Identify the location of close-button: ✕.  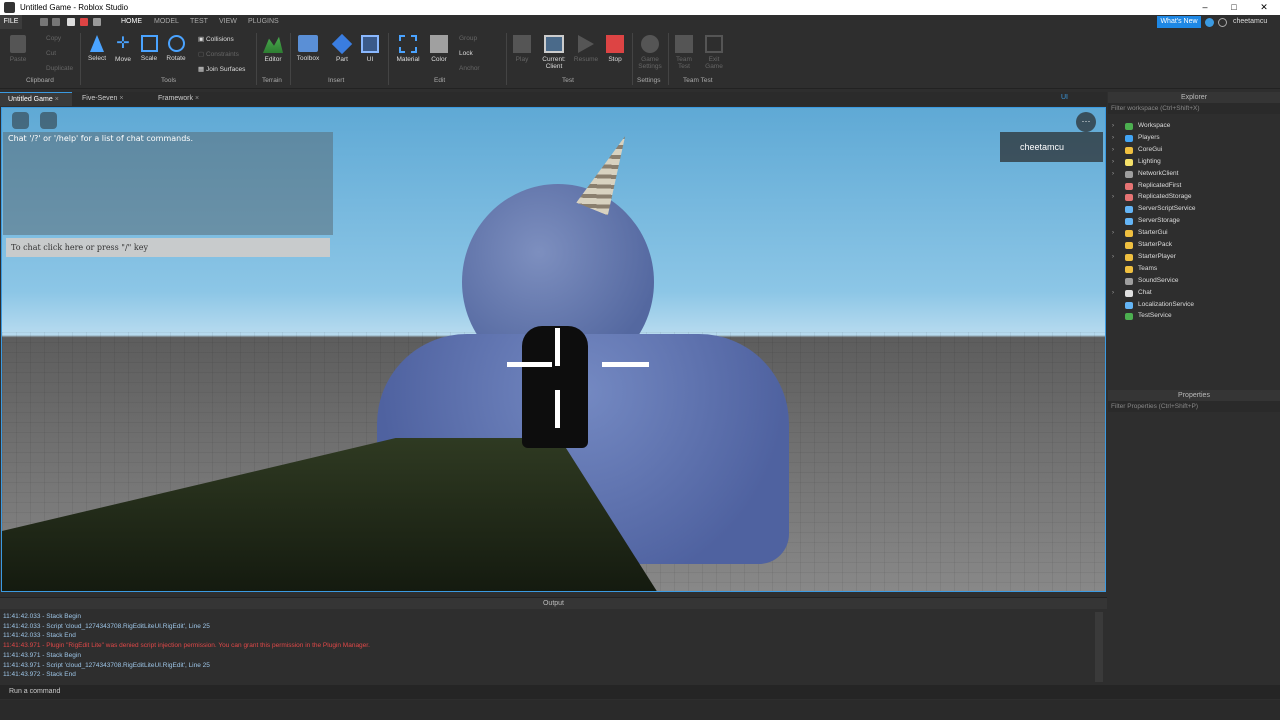
(1264, 7).